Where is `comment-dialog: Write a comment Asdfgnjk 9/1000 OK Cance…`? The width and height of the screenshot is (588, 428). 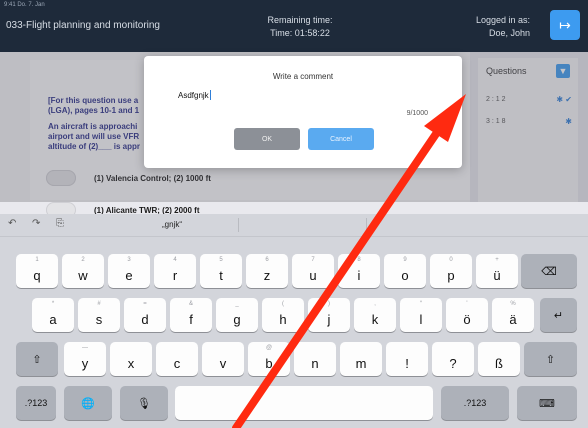 comment-dialog: Write a comment Asdfgnjk 9/1000 OK Cance… is located at coordinates (303, 112).